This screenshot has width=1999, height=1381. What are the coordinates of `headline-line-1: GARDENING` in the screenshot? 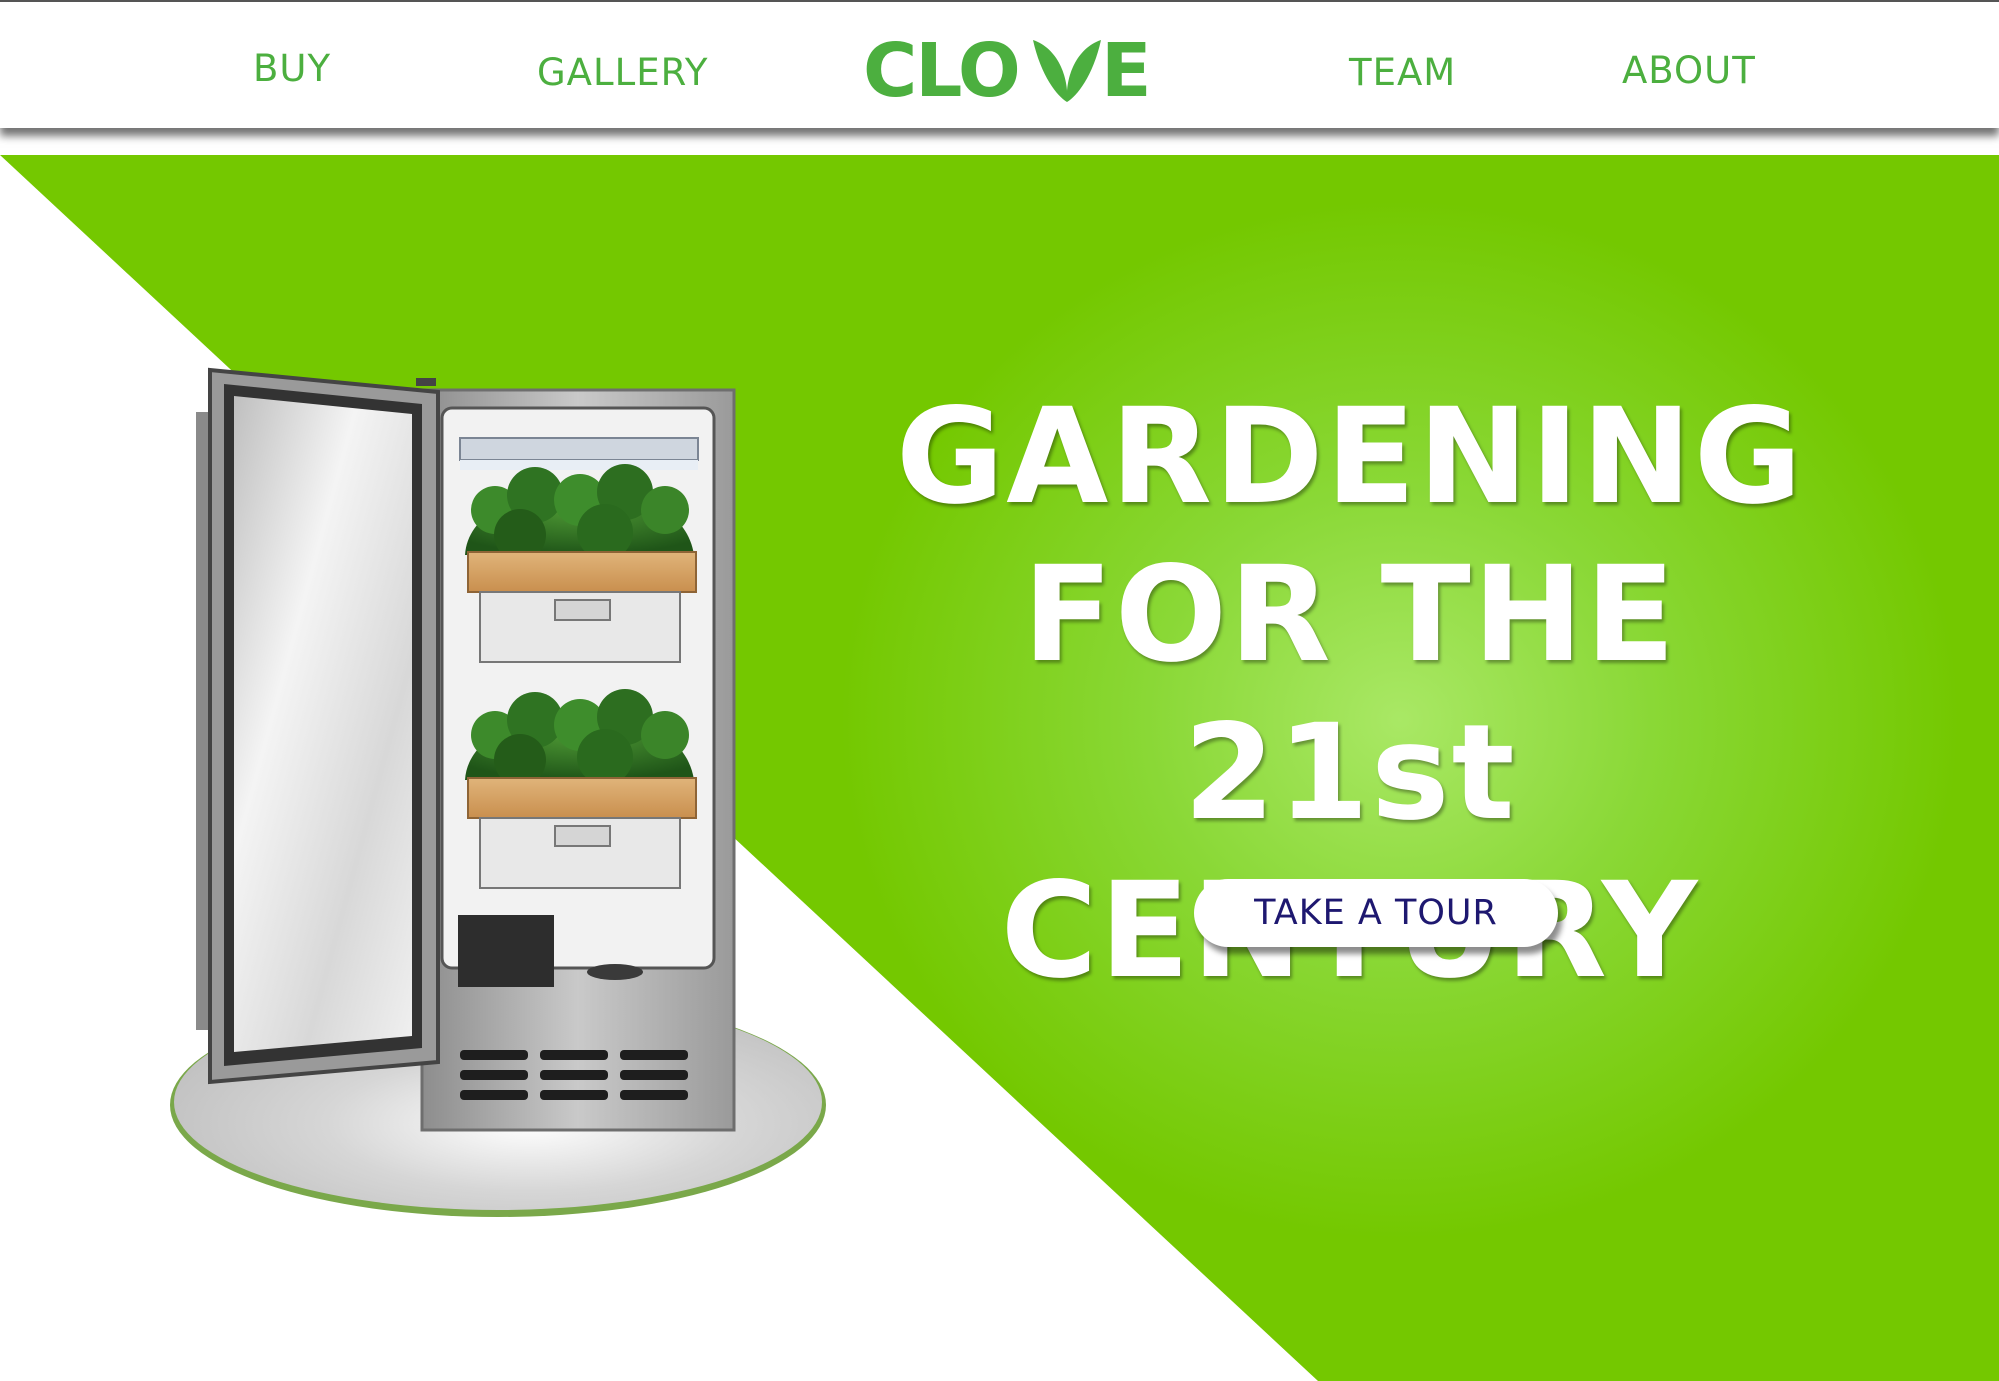 It's located at (1350, 457).